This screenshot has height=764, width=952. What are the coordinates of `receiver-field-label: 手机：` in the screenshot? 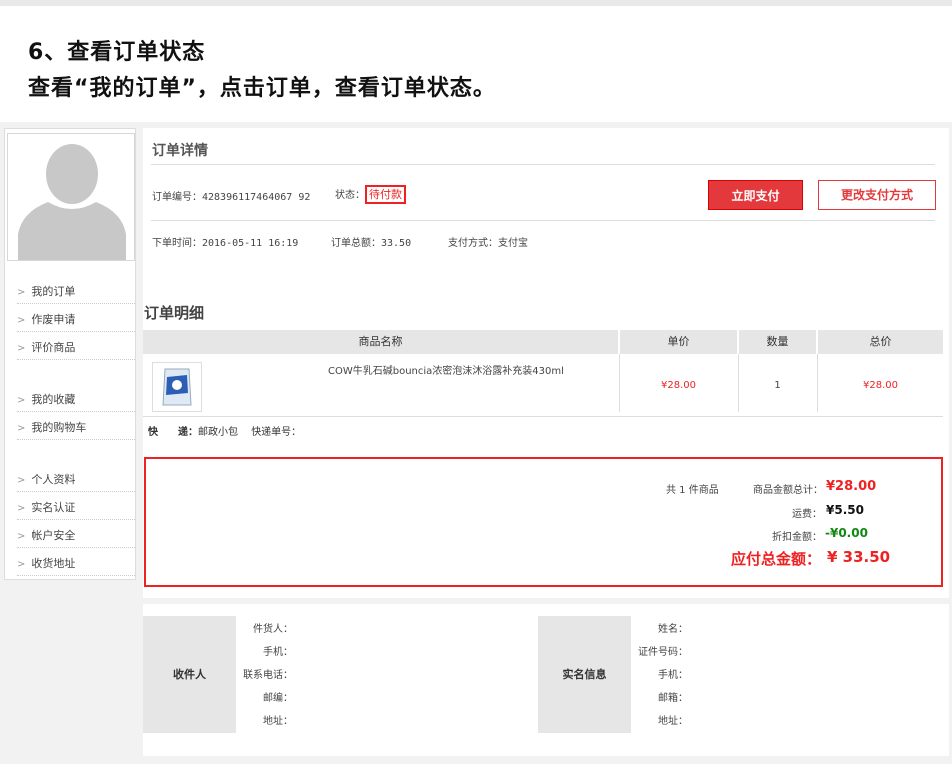 It's located at (278, 652).